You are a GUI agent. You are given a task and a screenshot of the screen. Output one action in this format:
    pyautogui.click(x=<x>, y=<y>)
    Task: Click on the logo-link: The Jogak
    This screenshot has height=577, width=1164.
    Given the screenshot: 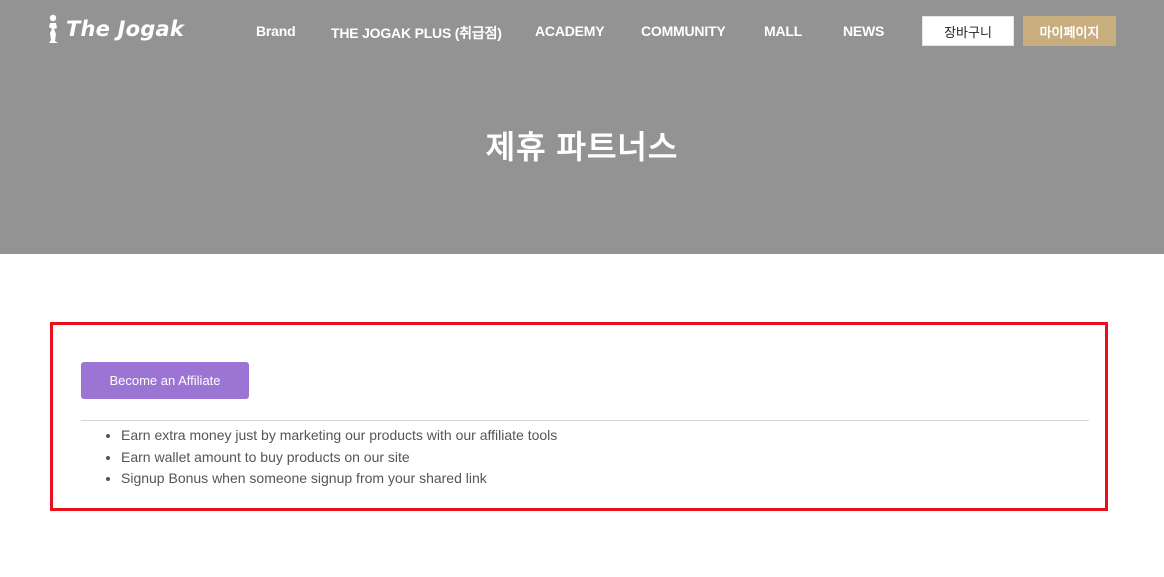 What is the action you would take?
    pyautogui.click(x=115, y=29)
    